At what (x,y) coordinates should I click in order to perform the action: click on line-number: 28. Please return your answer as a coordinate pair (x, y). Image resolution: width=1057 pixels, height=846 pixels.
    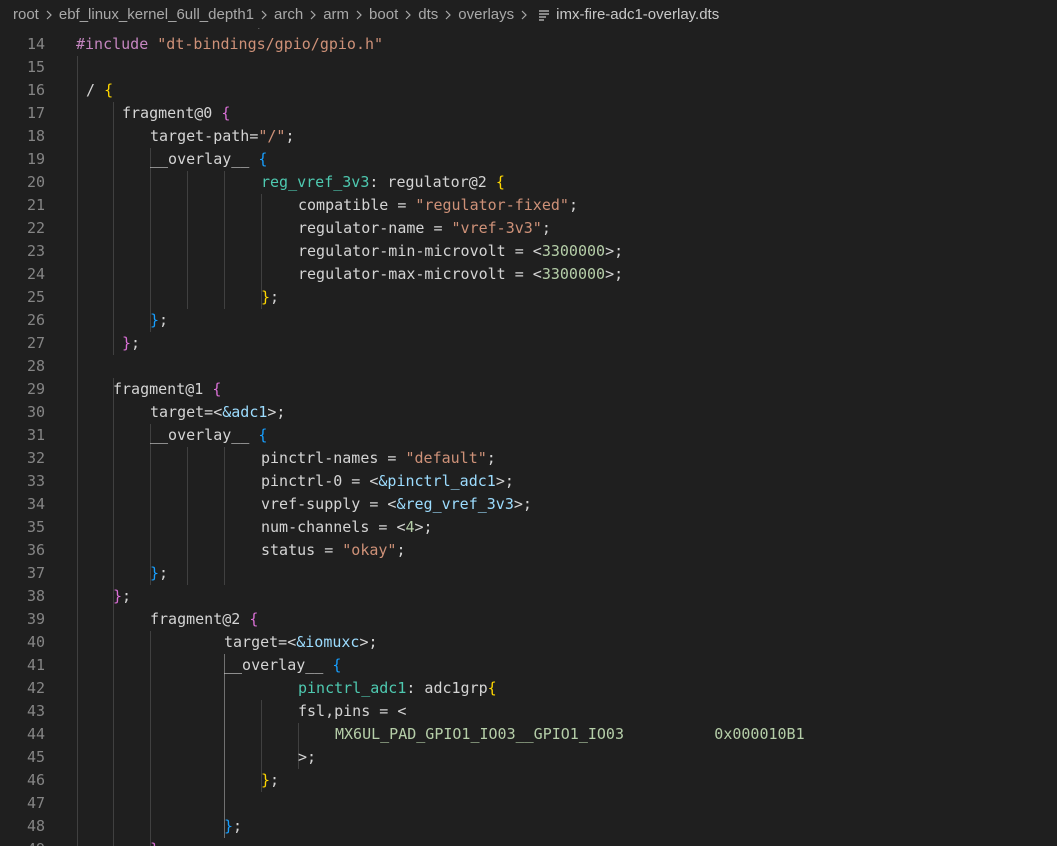
    Looking at the image, I should click on (35, 366).